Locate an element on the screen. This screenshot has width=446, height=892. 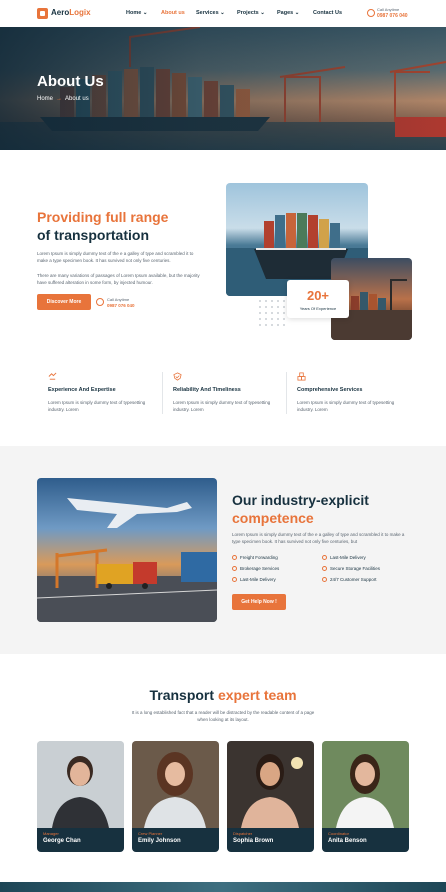
feature-check-item: Secure Storage Facilities is located at coordinates (351, 569).